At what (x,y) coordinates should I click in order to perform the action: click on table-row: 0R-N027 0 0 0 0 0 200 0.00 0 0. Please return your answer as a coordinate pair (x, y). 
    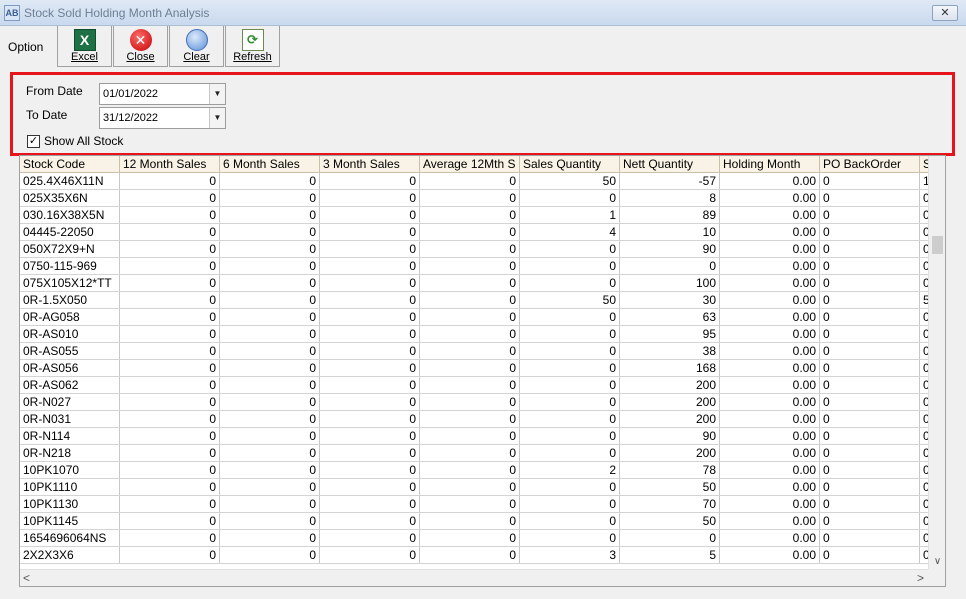
    Looking at the image, I should click on (475, 402).